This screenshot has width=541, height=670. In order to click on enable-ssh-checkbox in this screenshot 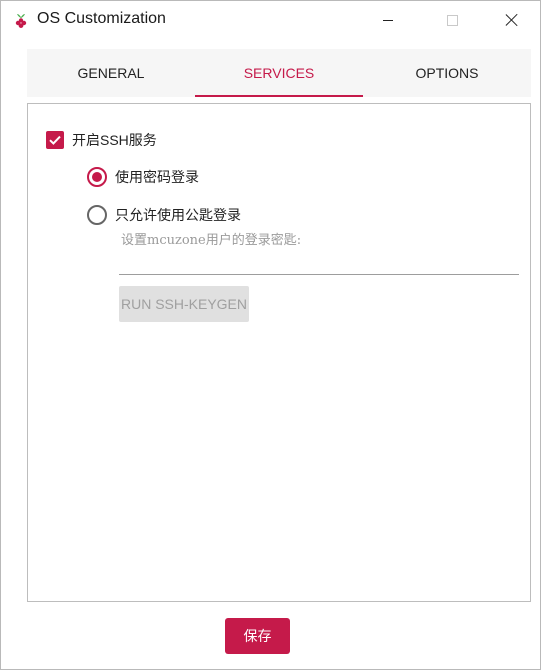, I will do `click(55, 140)`.